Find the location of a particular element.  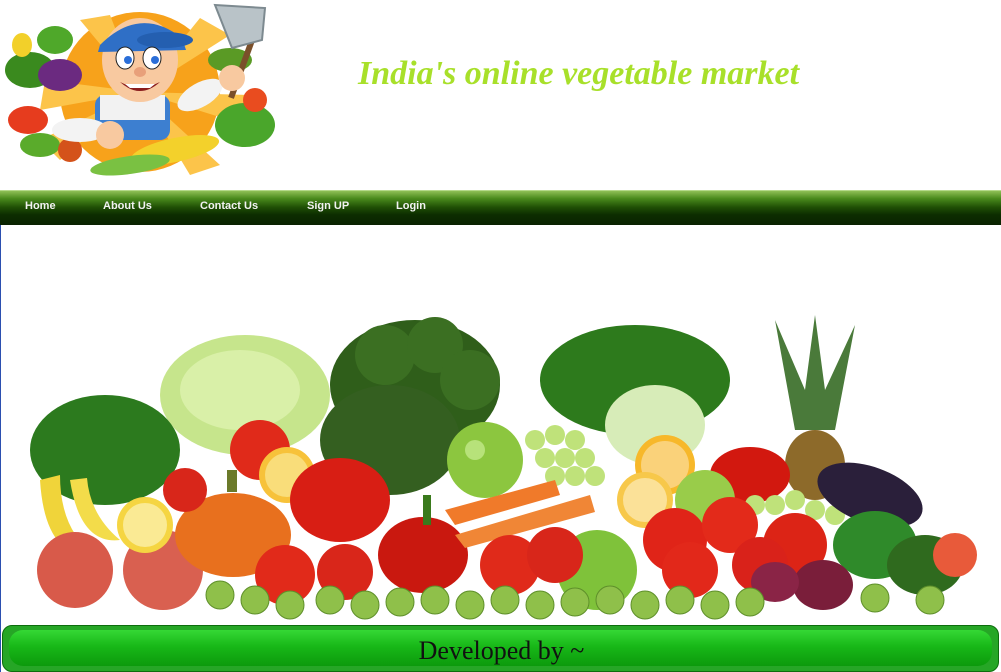

nav-home: Home is located at coordinates (40, 206).